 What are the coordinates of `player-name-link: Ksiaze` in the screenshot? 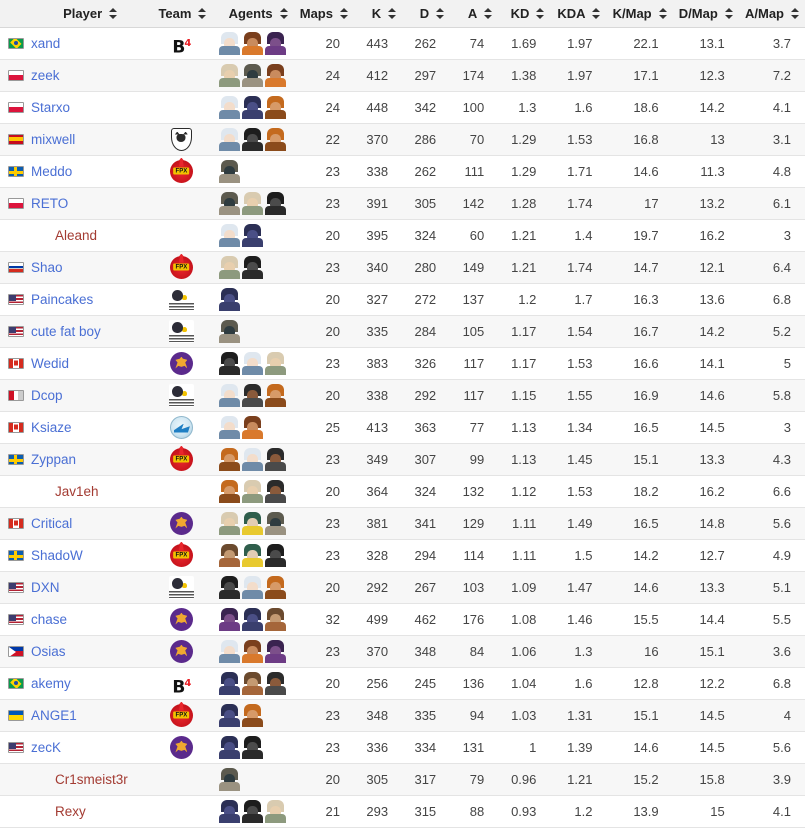 It's located at (51, 427).